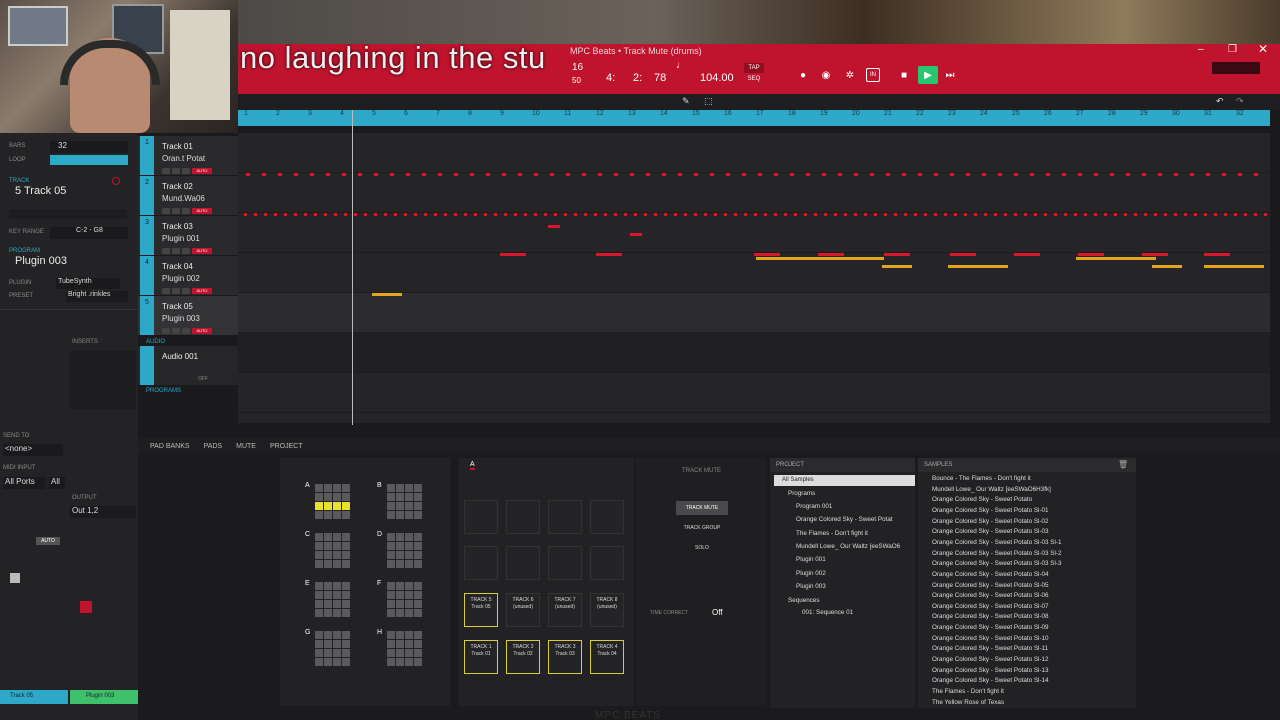 Image resolution: width=1280 pixels, height=720 pixels. What do you see at coordinates (754, 68) in the screenshot?
I see `tap-button: TAP` at bounding box center [754, 68].